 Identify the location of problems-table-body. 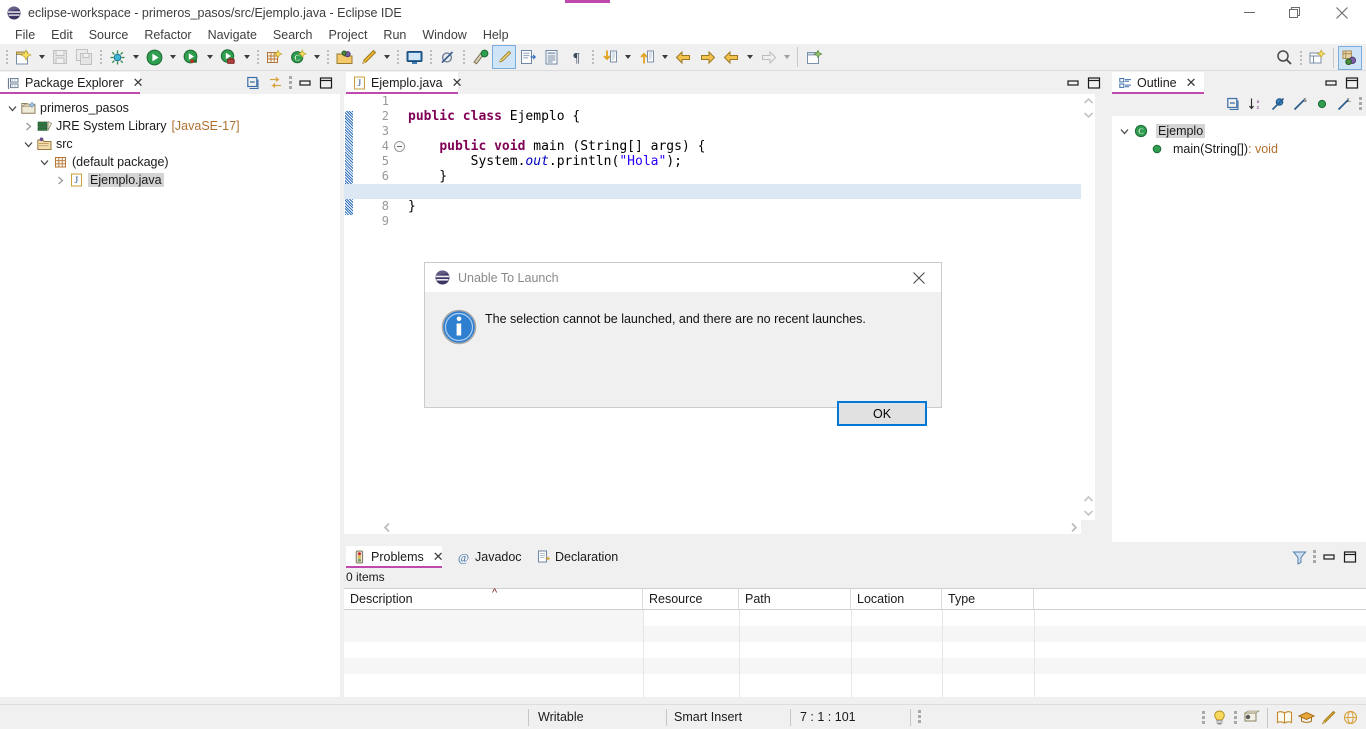
(855, 653).